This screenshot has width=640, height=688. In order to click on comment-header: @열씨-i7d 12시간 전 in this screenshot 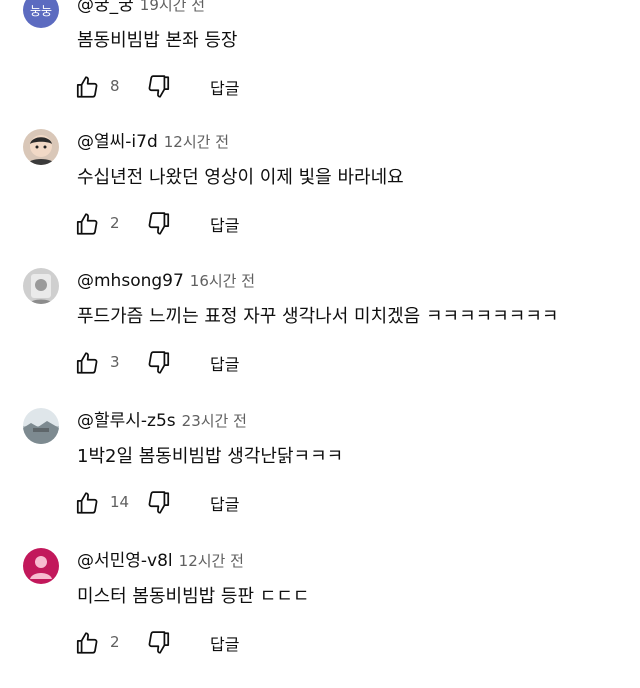, I will do `click(153, 142)`.